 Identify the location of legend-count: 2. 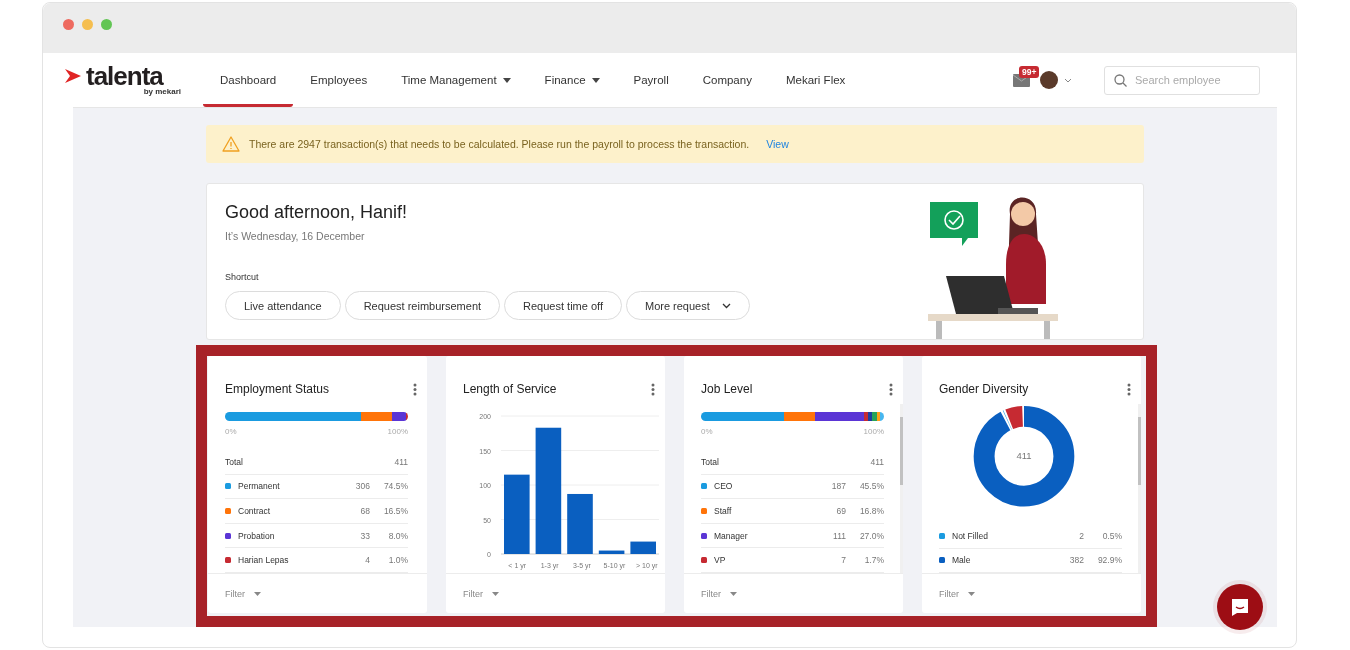
(1081, 536).